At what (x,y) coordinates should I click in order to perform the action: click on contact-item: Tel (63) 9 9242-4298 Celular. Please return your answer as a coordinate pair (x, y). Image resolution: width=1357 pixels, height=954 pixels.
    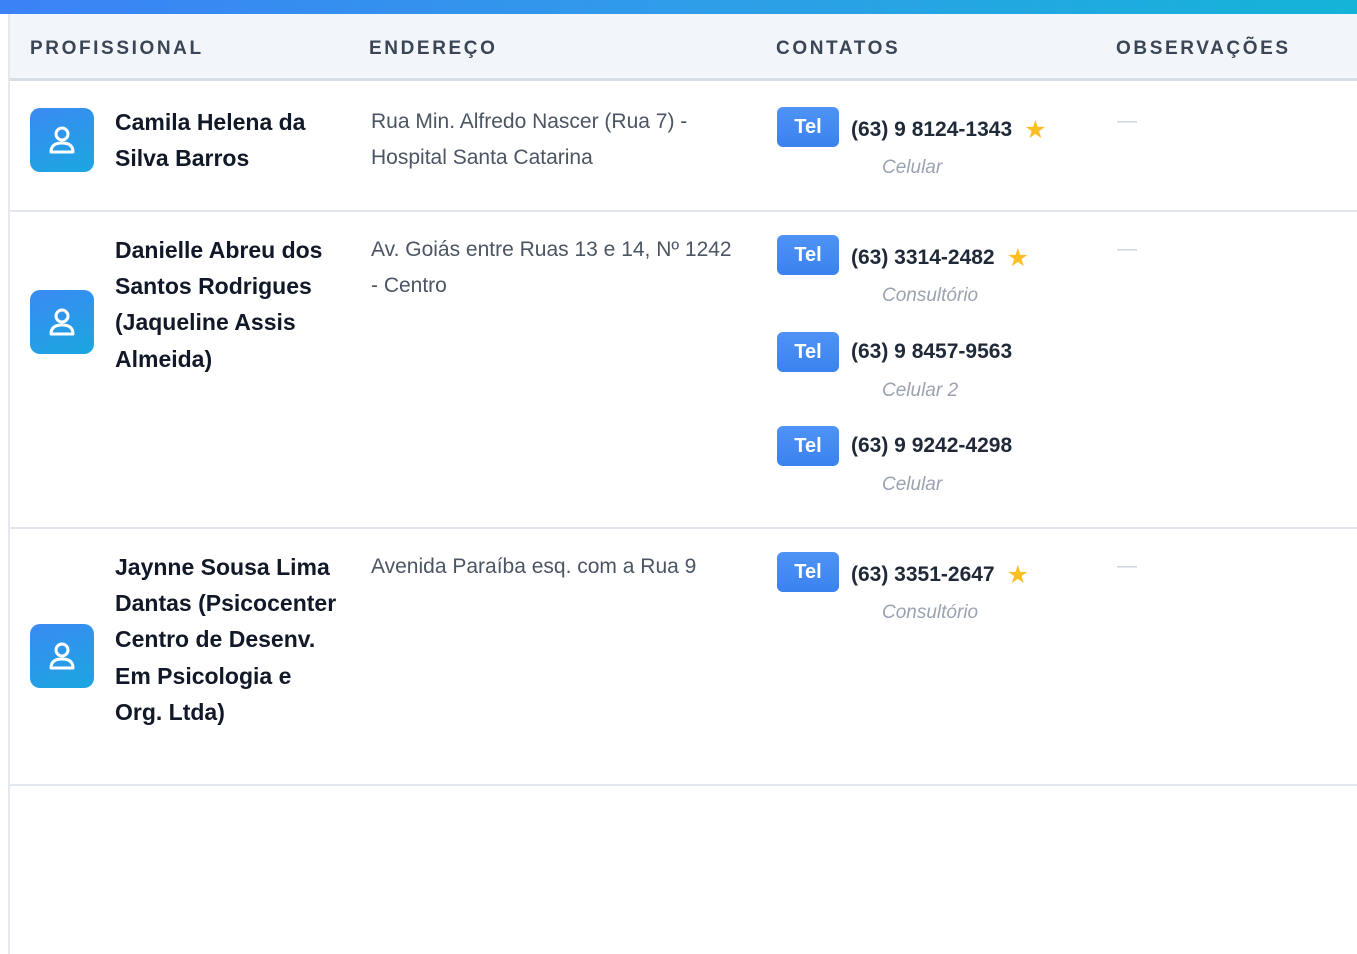
    Looking at the image, I should click on (942, 471).